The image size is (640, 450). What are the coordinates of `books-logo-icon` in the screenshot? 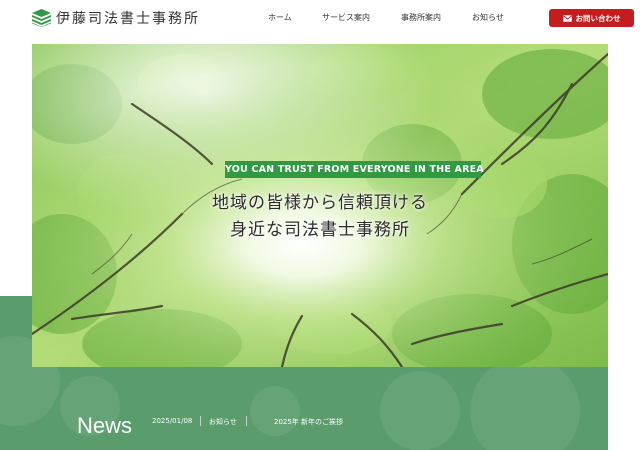 It's located at (41, 18).